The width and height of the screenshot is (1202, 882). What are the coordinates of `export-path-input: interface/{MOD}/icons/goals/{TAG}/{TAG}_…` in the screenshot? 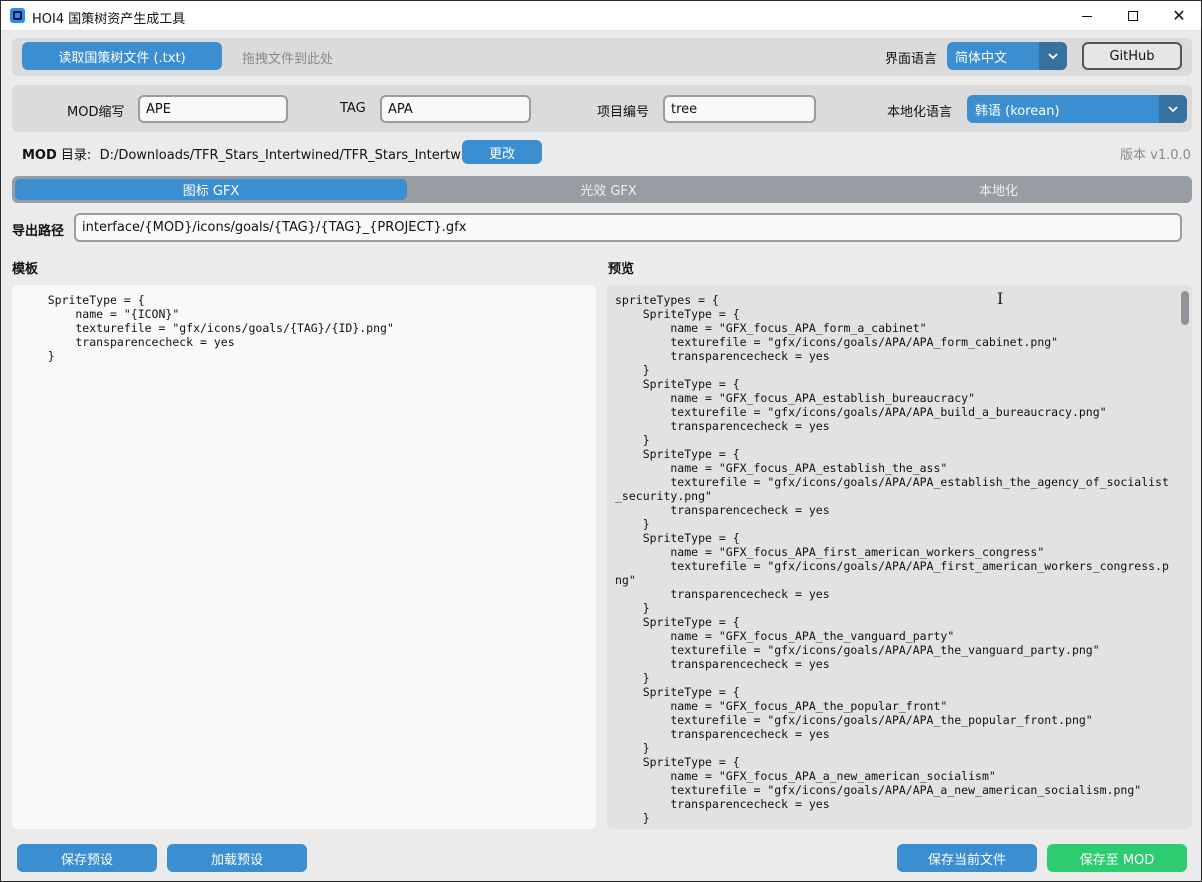 It's located at (628, 227).